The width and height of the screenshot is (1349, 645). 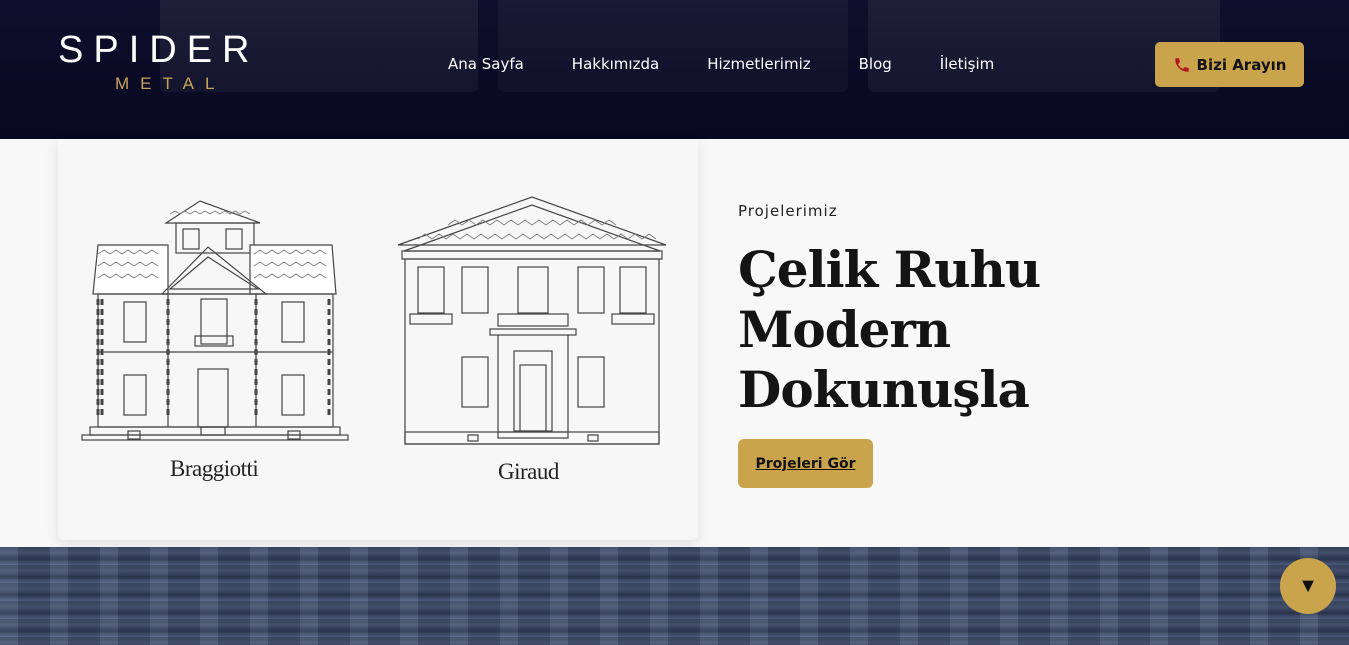 I want to click on headline-line: Dokunuşla, so click(x=884, y=389).